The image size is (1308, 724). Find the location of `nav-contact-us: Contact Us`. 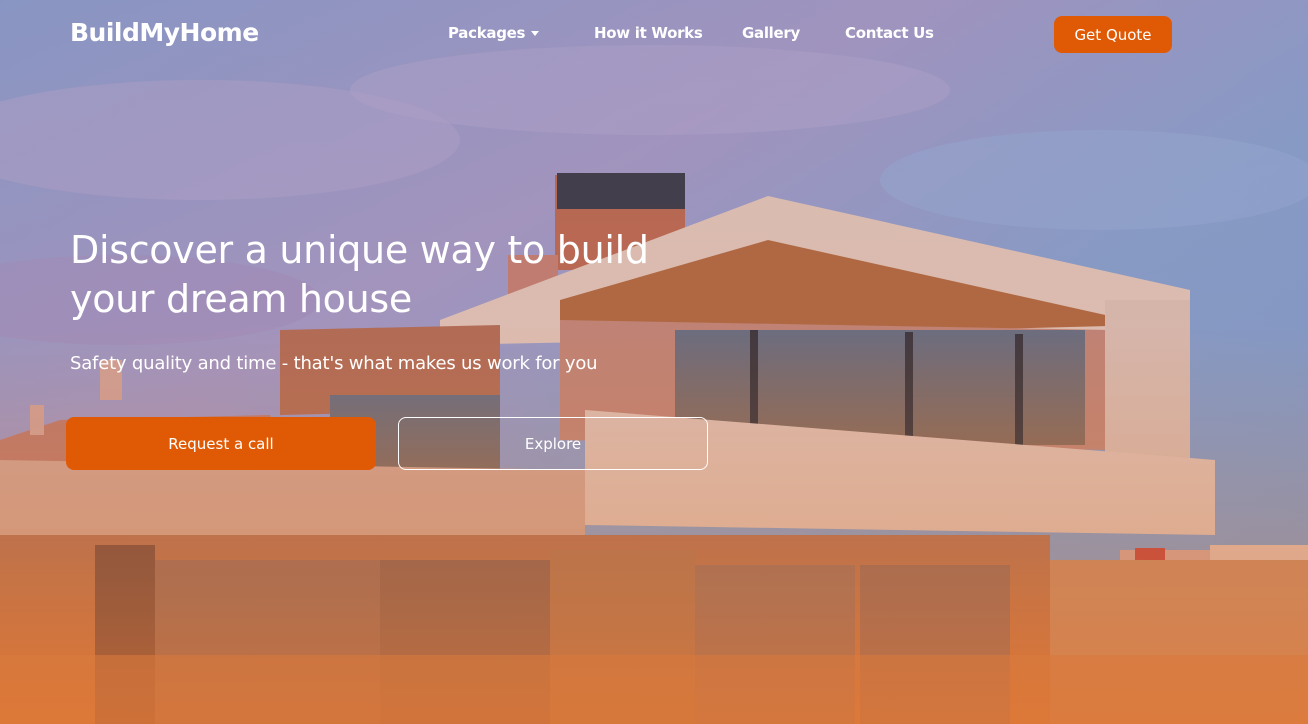

nav-contact-us: Contact Us is located at coordinates (889, 33).